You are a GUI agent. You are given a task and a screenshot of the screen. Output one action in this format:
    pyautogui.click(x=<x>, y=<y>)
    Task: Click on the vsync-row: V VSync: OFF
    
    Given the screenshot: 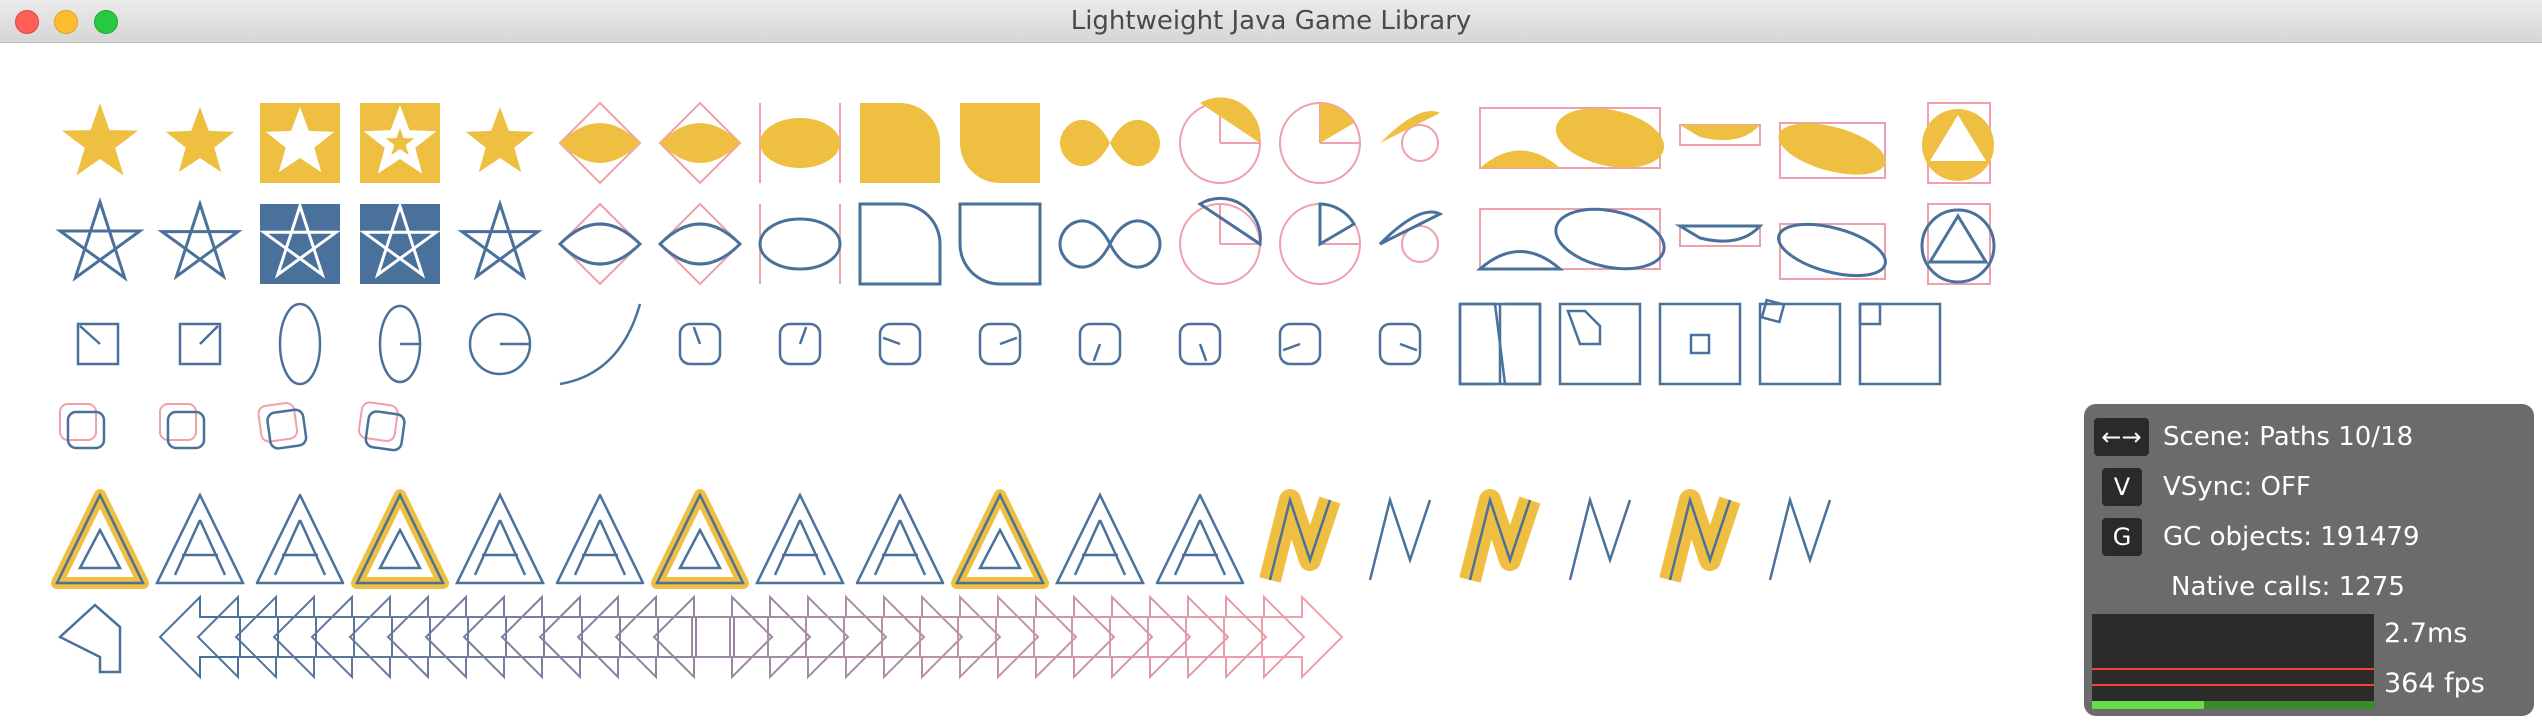 What is the action you would take?
    pyautogui.click(x=2202, y=487)
    